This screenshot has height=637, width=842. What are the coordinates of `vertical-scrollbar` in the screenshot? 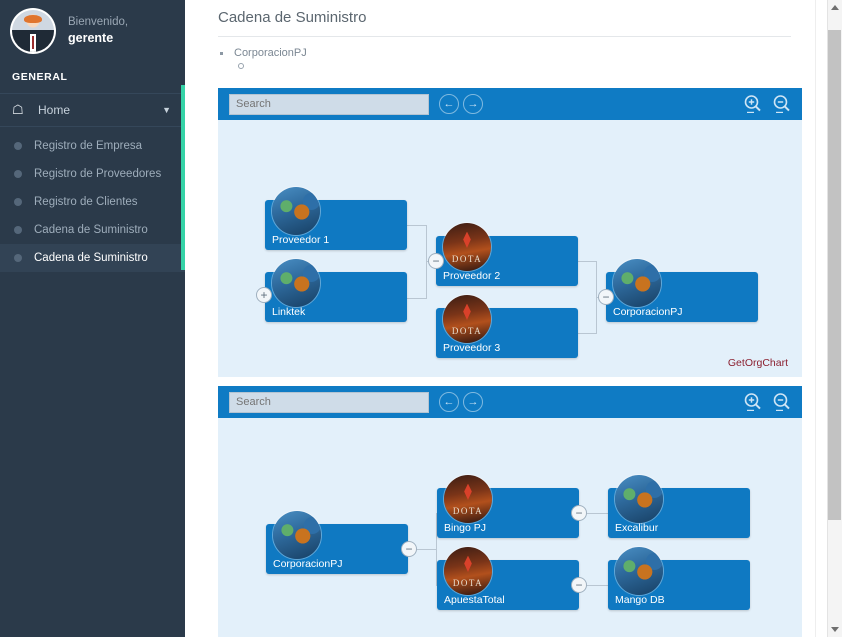 It's located at (834, 318).